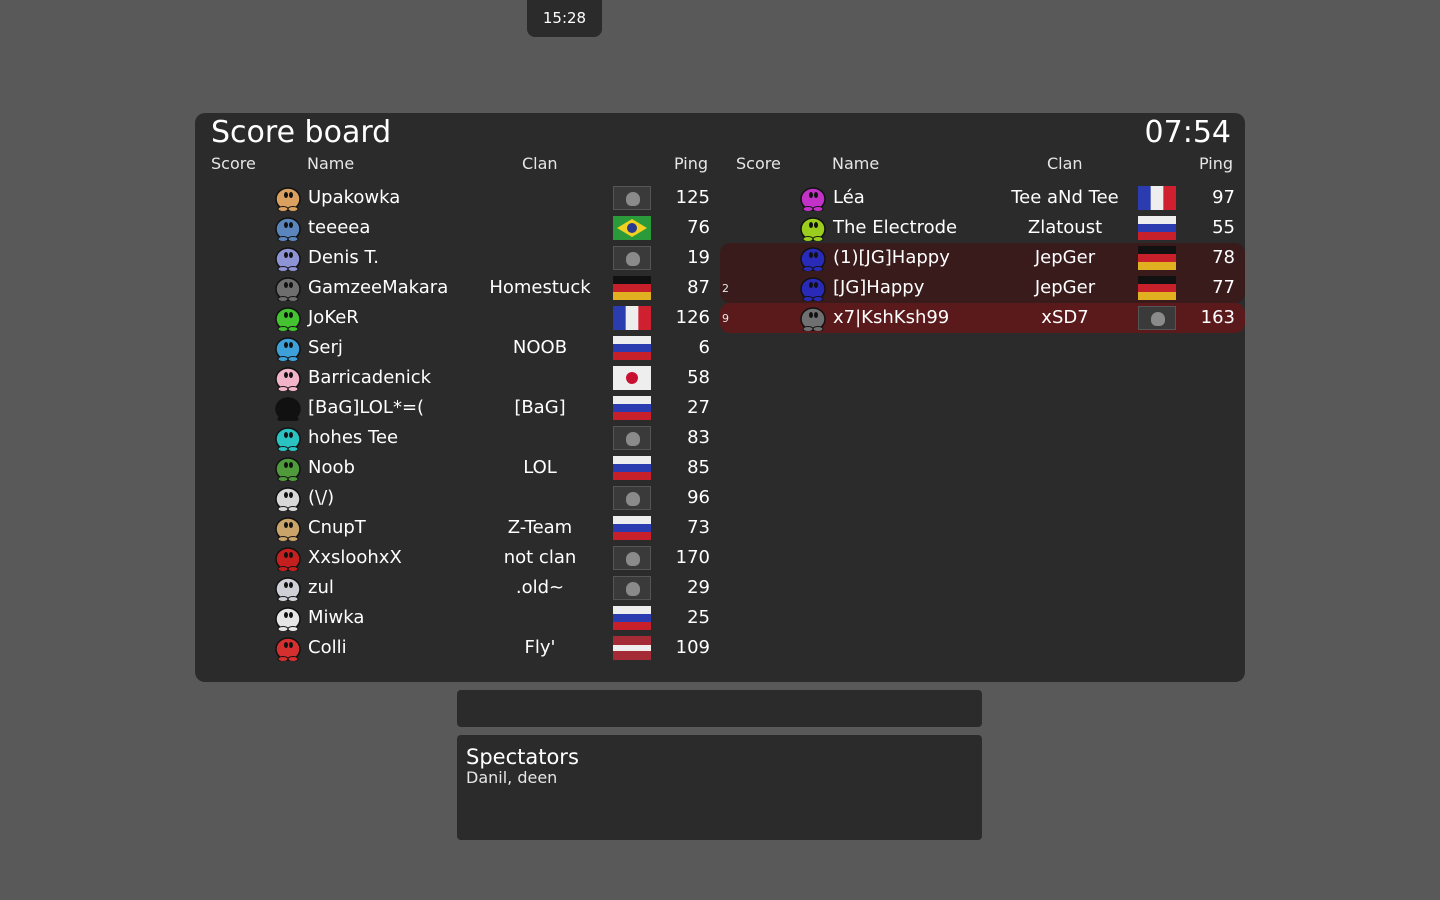  Describe the element at coordinates (698, 287) in the screenshot. I see `player-ping: 87` at that location.